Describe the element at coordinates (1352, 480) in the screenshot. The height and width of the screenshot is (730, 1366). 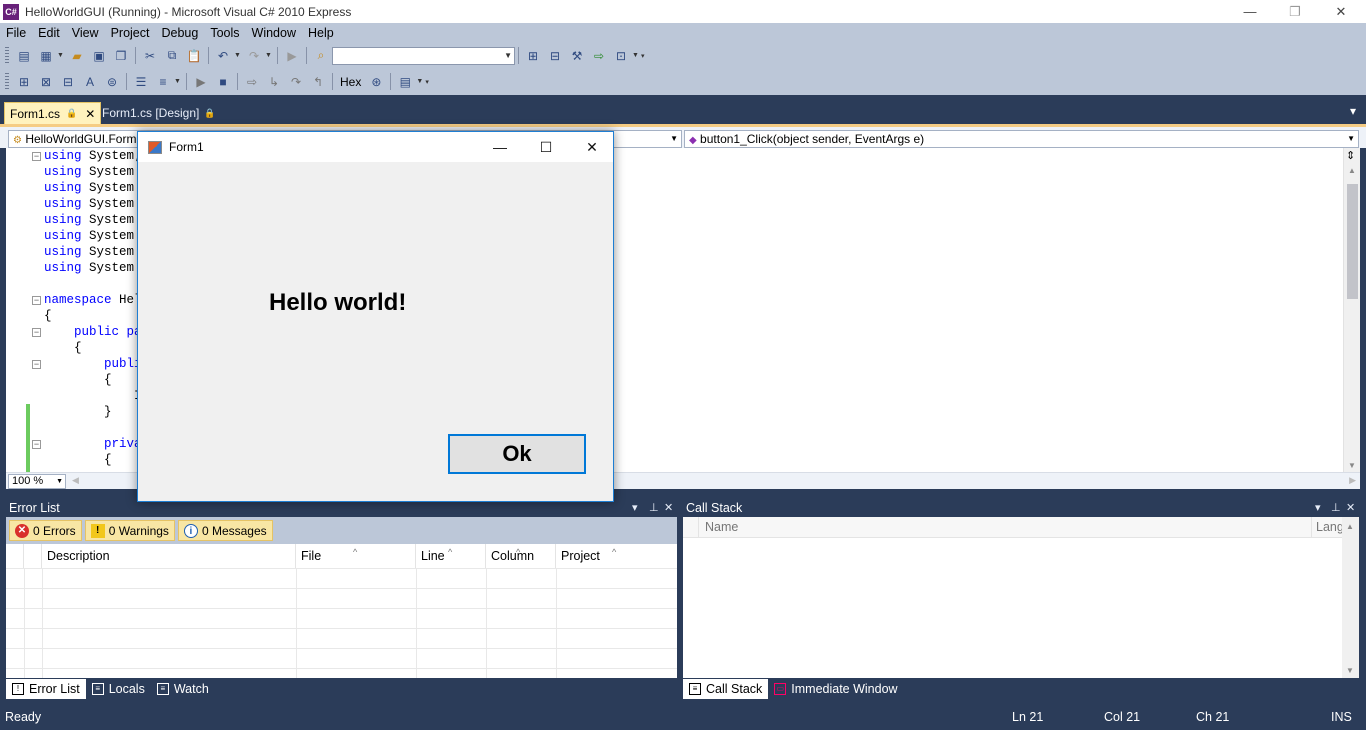
I see `scroll-right-icon: ▶` at that location.